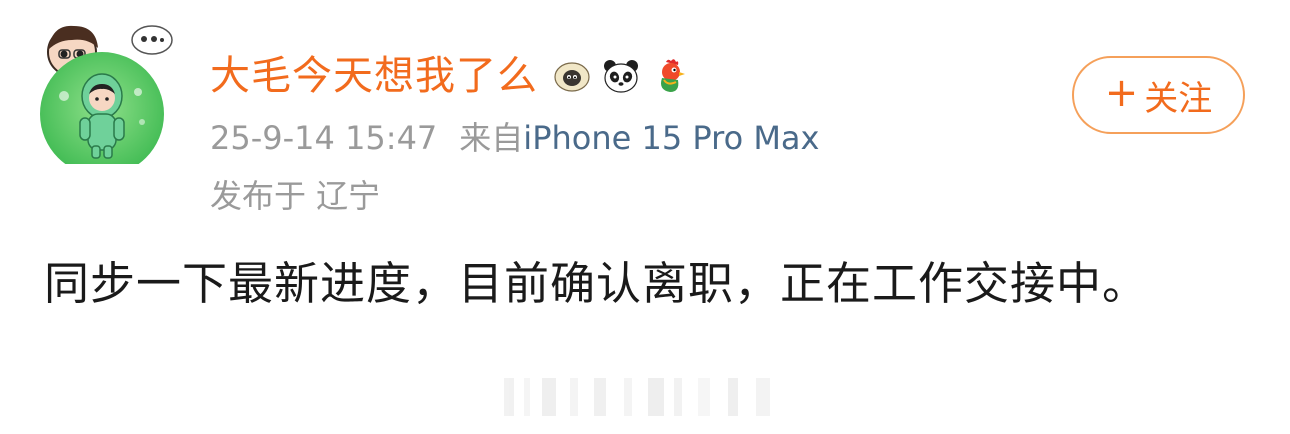 The height and width of the screenshot is (434, 1290). What do you see at coordinates (1178, 98) in the screenshot?
I see `follow-label: 关注` at bounding box center [1178, 98].